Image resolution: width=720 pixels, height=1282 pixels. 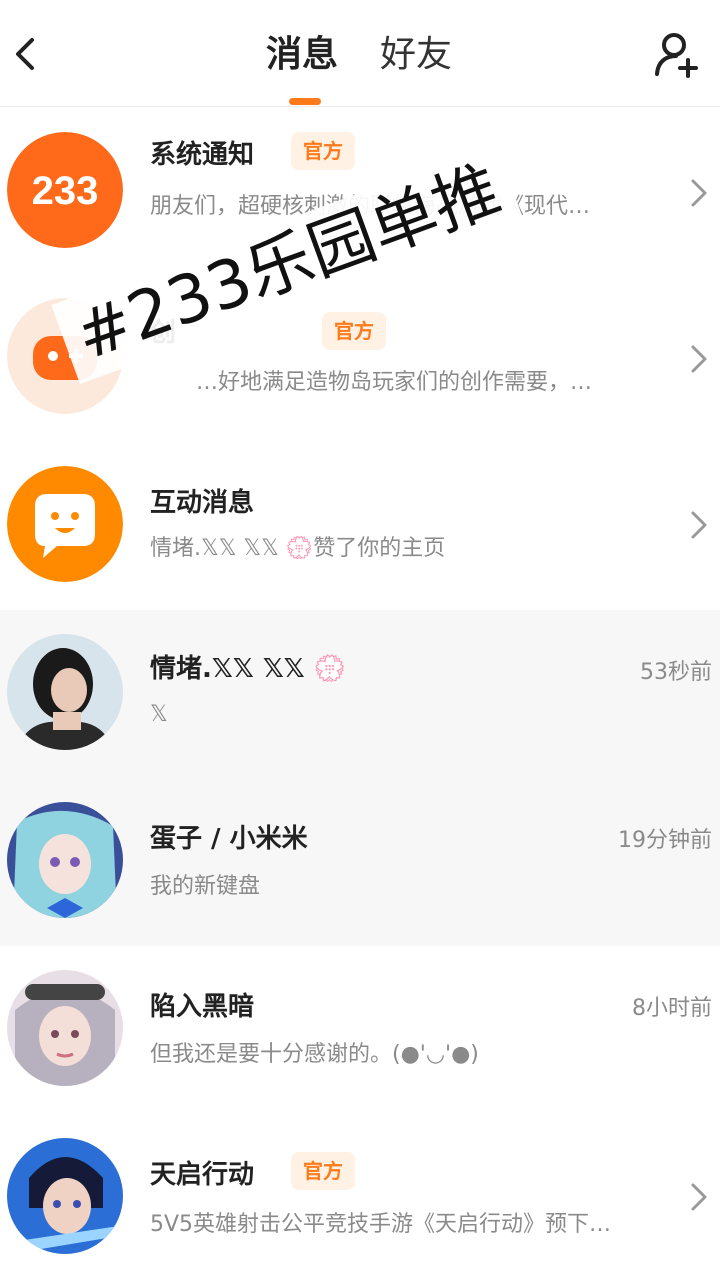 I want to click on avatar-233-logo: 233, so click(x=65, y=190).